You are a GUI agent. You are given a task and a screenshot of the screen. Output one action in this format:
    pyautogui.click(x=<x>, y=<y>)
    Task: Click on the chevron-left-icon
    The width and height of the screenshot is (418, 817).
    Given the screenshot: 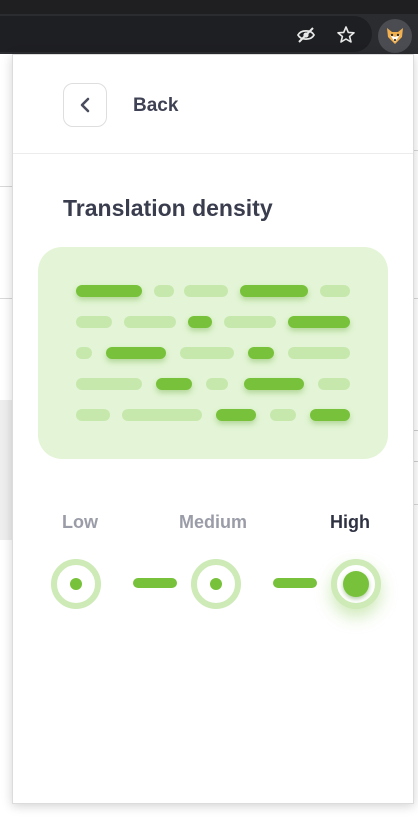 What is the action you would take?
    pyautogui.click(x=85, y=105)
    